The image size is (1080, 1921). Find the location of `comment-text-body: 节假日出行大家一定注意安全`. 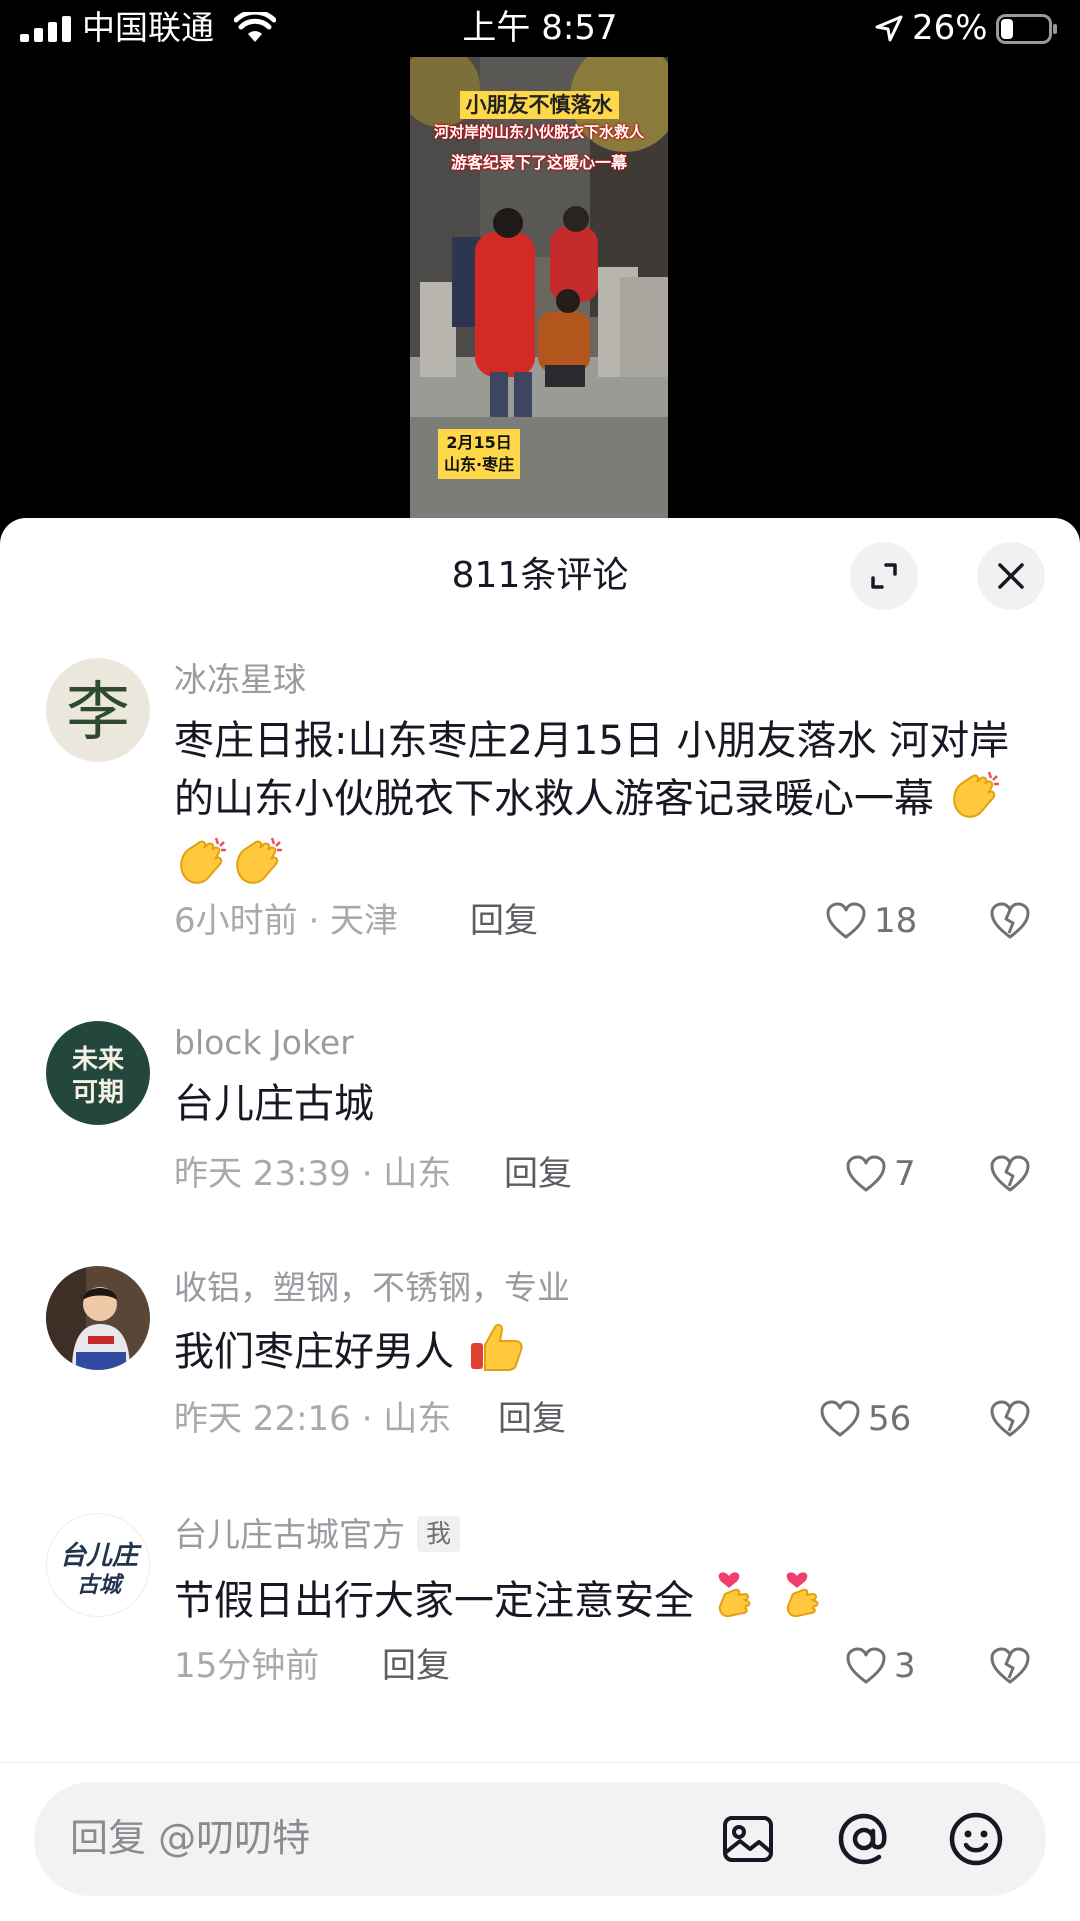

comment-text-body: 节假日出行大家一定注意安全 is located at coordinates (434, 1601).